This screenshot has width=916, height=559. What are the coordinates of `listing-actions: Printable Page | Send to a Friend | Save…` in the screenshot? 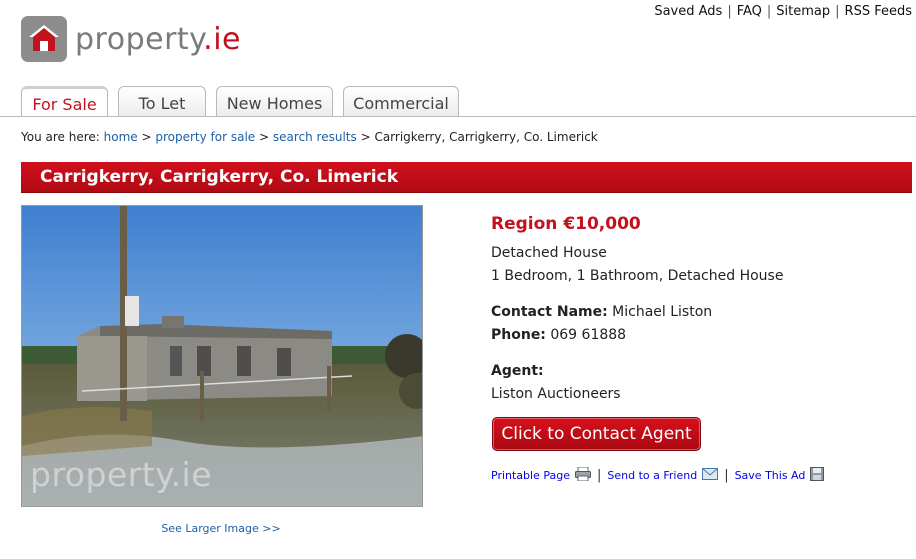 It's located at (658, 475).